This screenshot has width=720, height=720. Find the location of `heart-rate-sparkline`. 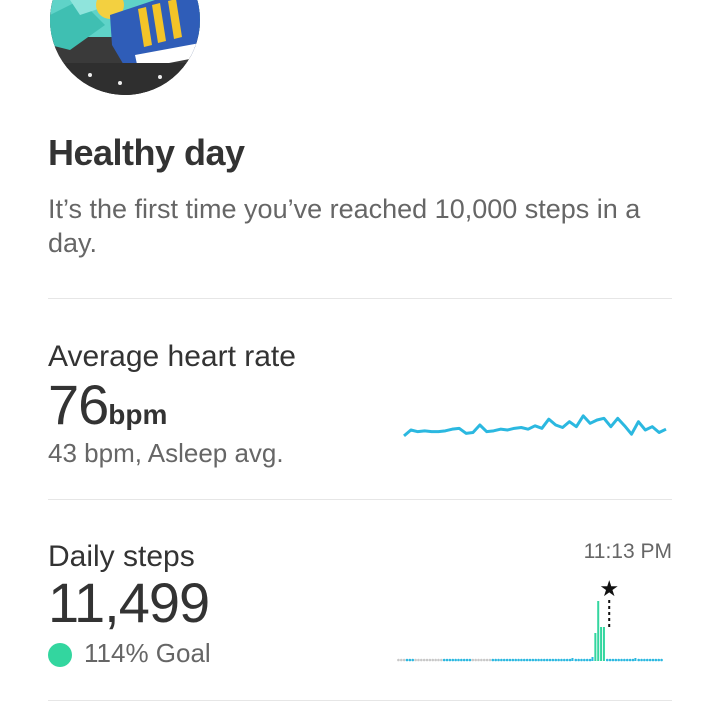

heart-rate-sparkline is located at coordinates (535, 425).